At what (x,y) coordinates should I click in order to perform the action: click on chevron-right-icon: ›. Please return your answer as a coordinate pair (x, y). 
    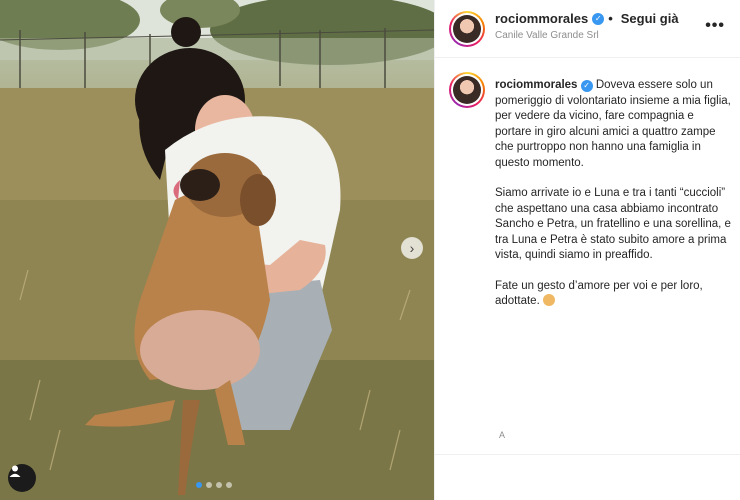
    Looking at the image, I should click on (412, 248).